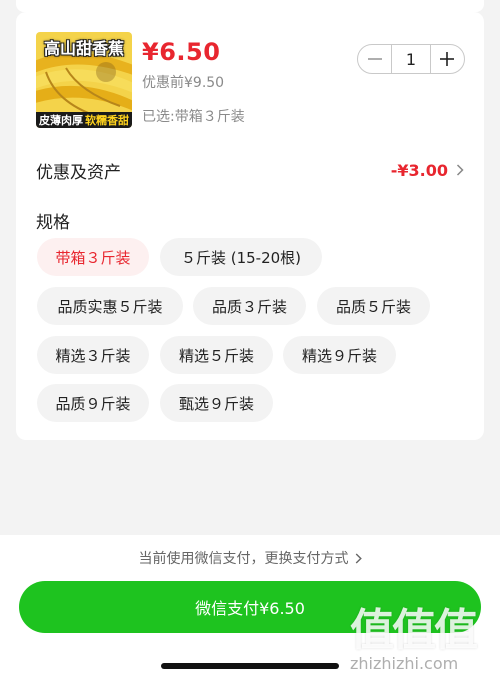 This screenshot has width=500, height=681. What do you see at coordinates (107, 120) in the screenshot?
I see `image-caption-yellow: 软糯香甜` at bounding box center [107, 120].